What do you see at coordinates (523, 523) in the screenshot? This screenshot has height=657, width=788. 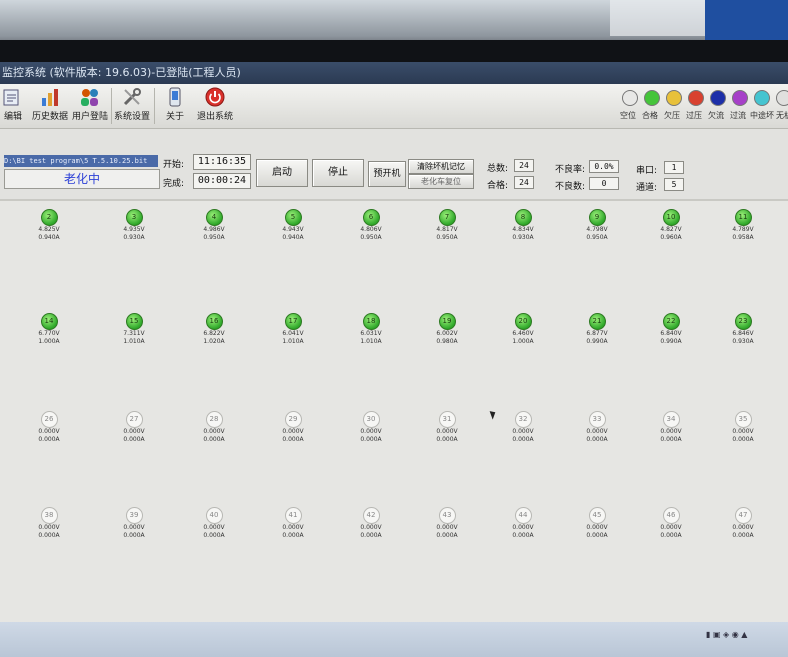 I see `slot-cell: 44 0.000V 0.000A` at bounding box center [523, 523].